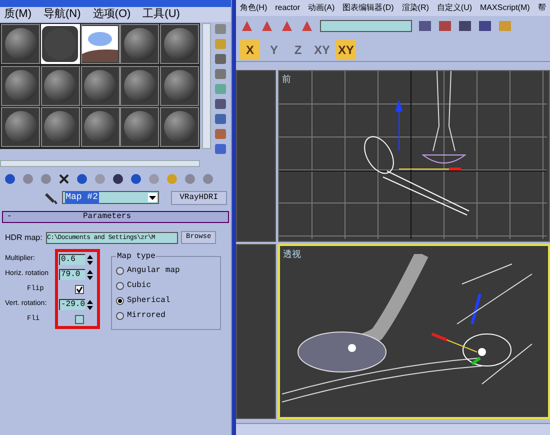  Describe the element at coordinates (153, 270) in the screenshot. I see `radio-label: Angular map` at that location.